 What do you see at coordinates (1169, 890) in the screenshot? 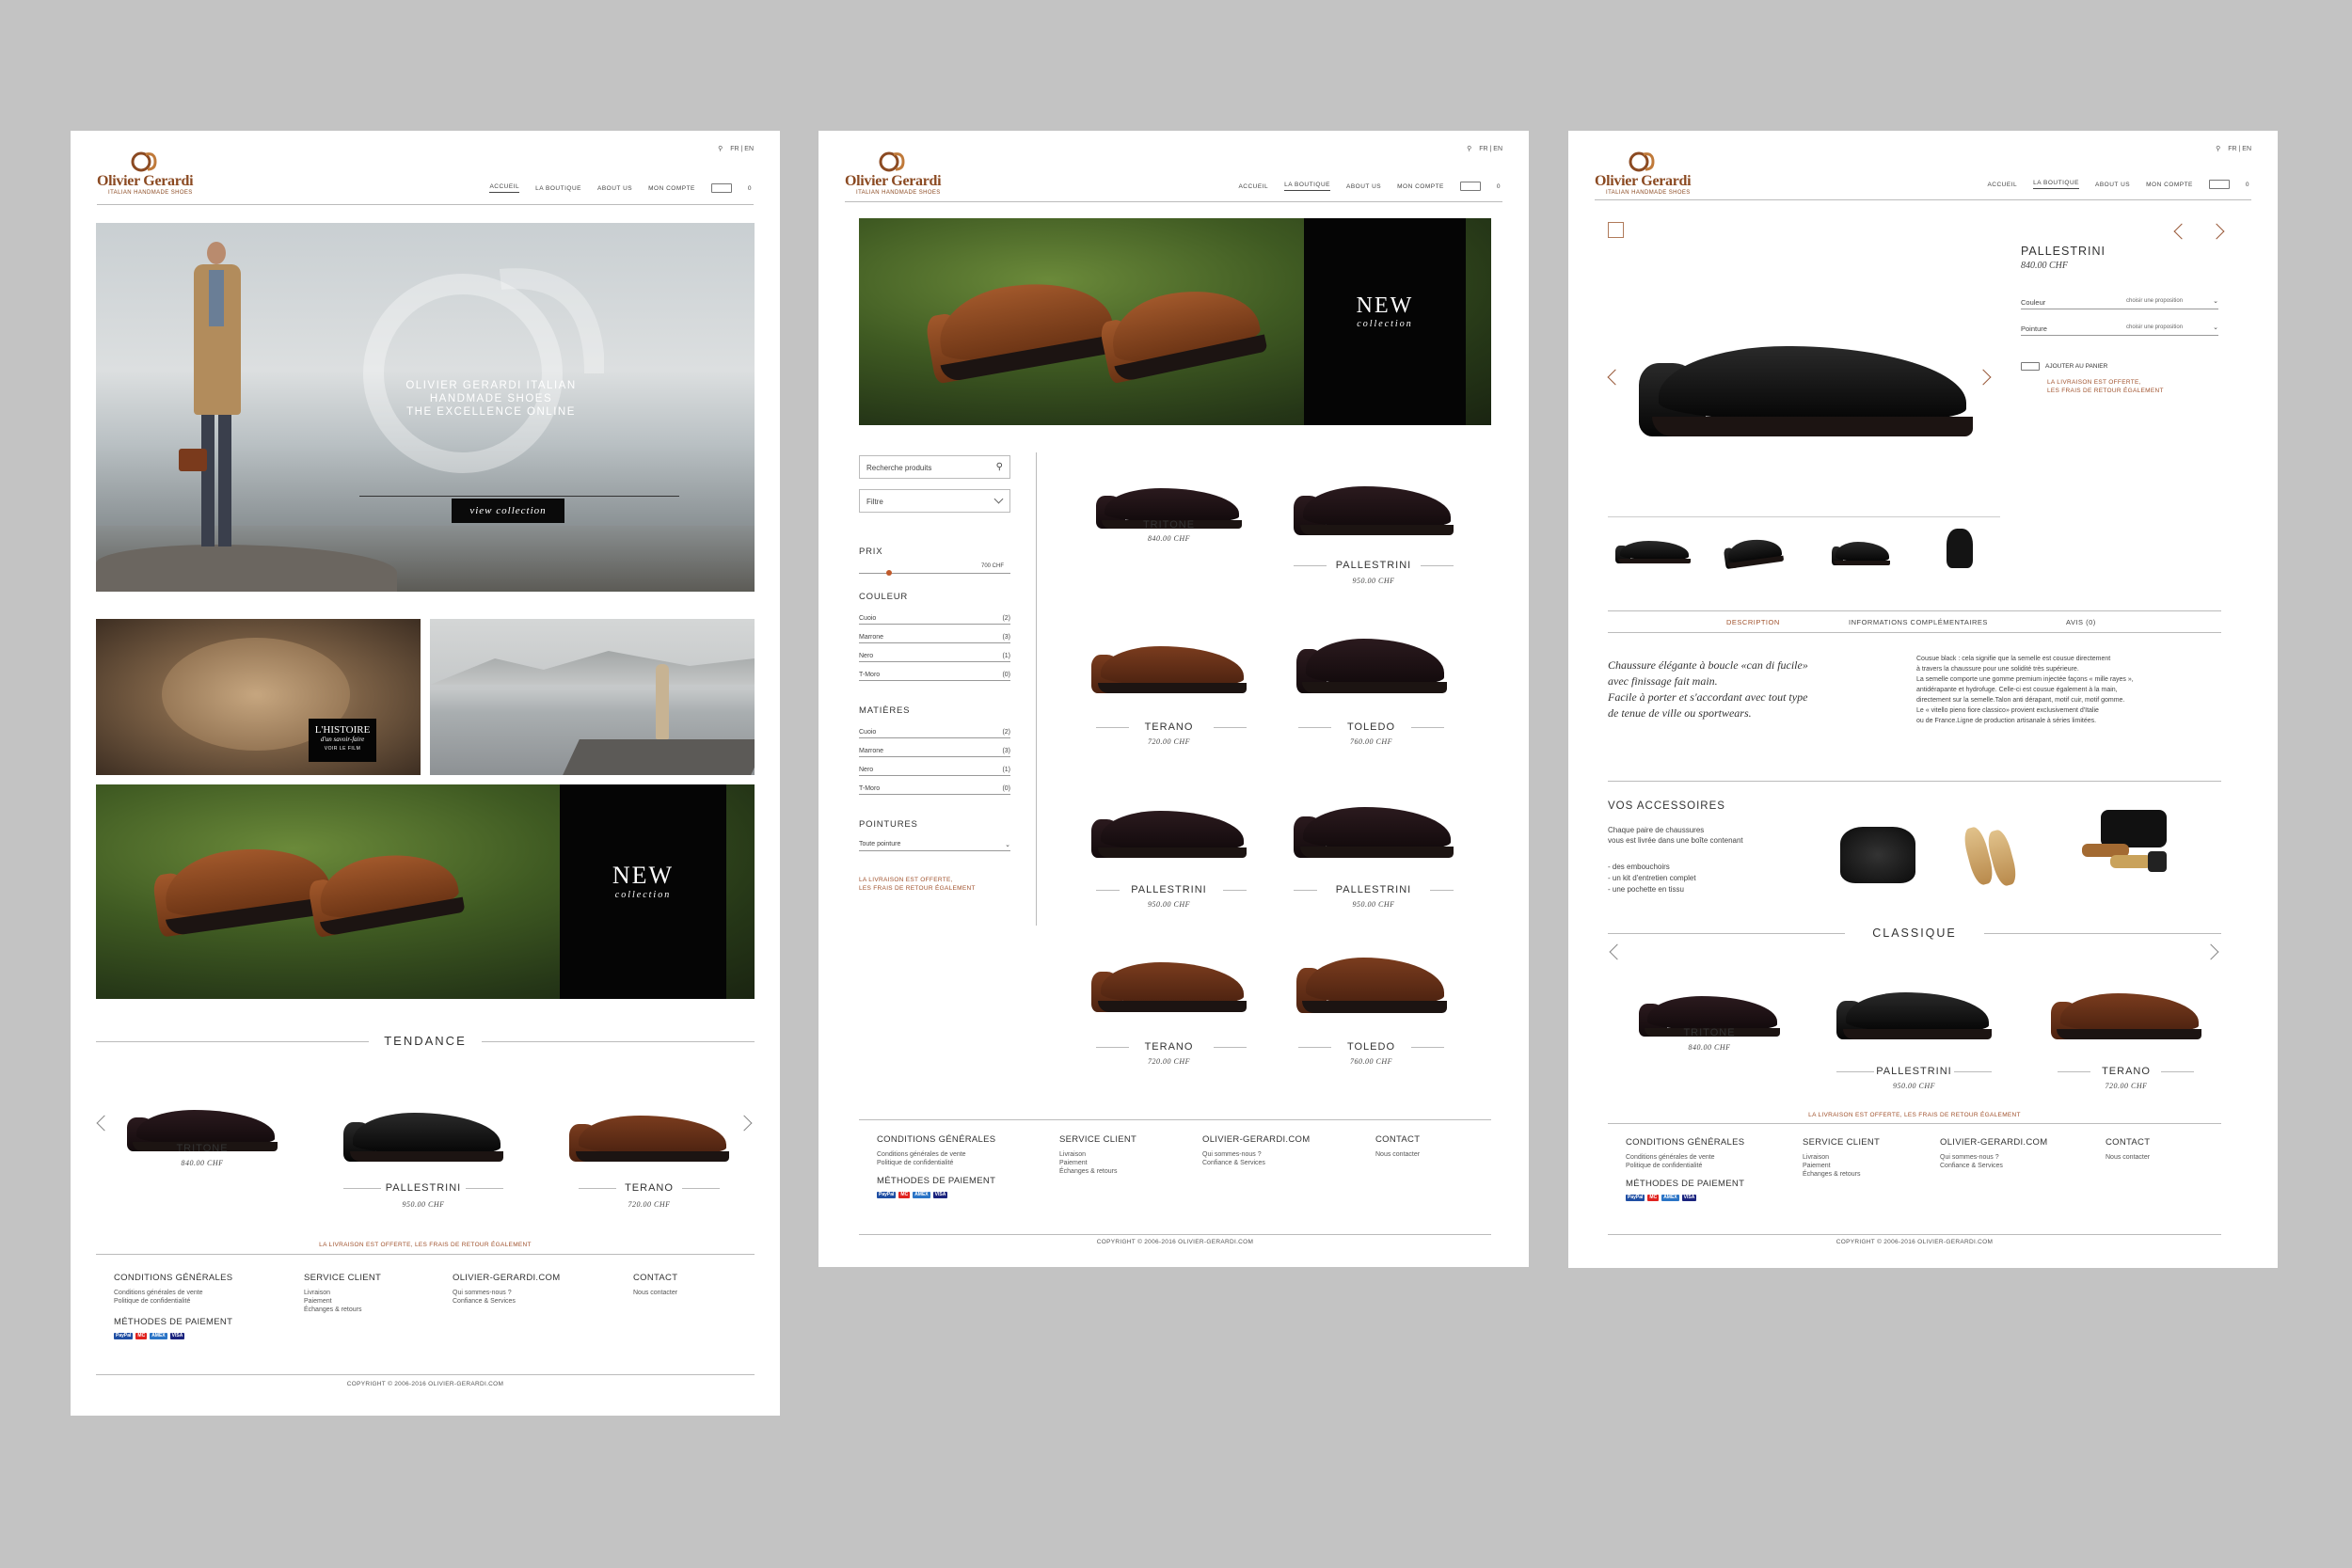
I see `grid-product-name-5: PALLESTRINI` at bounding box center [1169, 890].